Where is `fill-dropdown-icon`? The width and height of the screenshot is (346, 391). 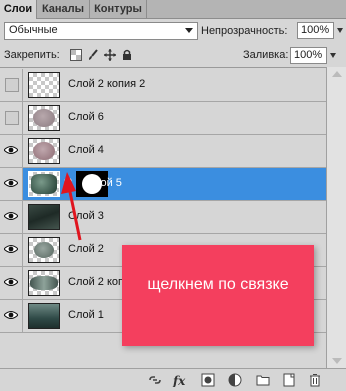
fill-dropdown-icon is located at coordinates (333, 55).